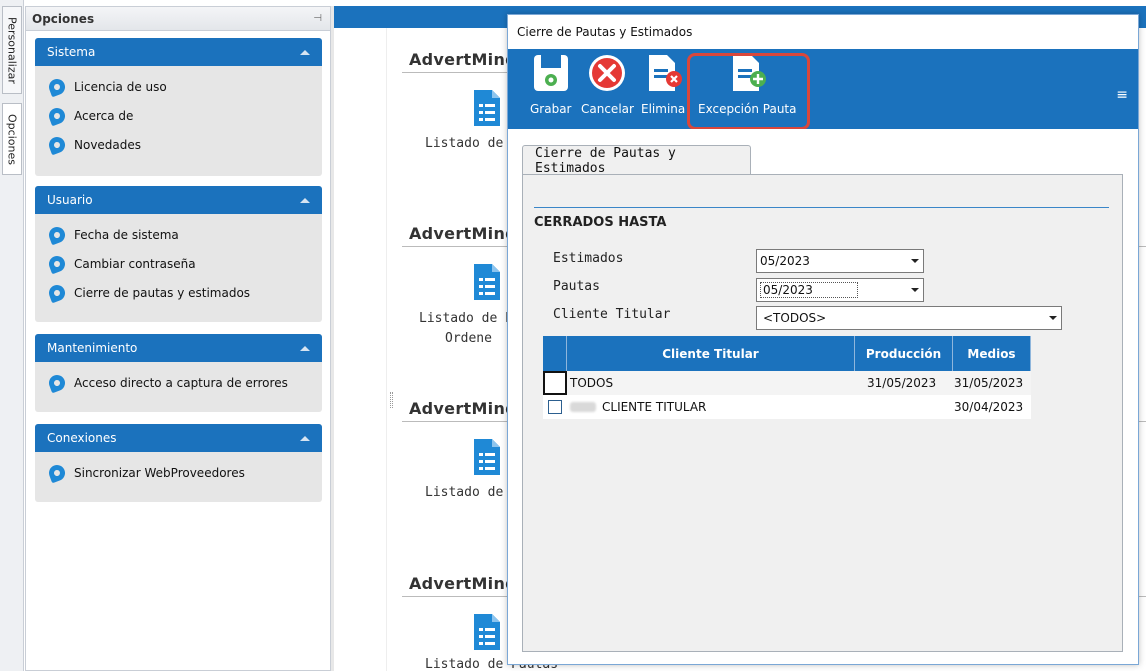 The width and height of the screenshot is (1146, 671). I want to click on cancelar-button: Cancelar, so click(607, 84).